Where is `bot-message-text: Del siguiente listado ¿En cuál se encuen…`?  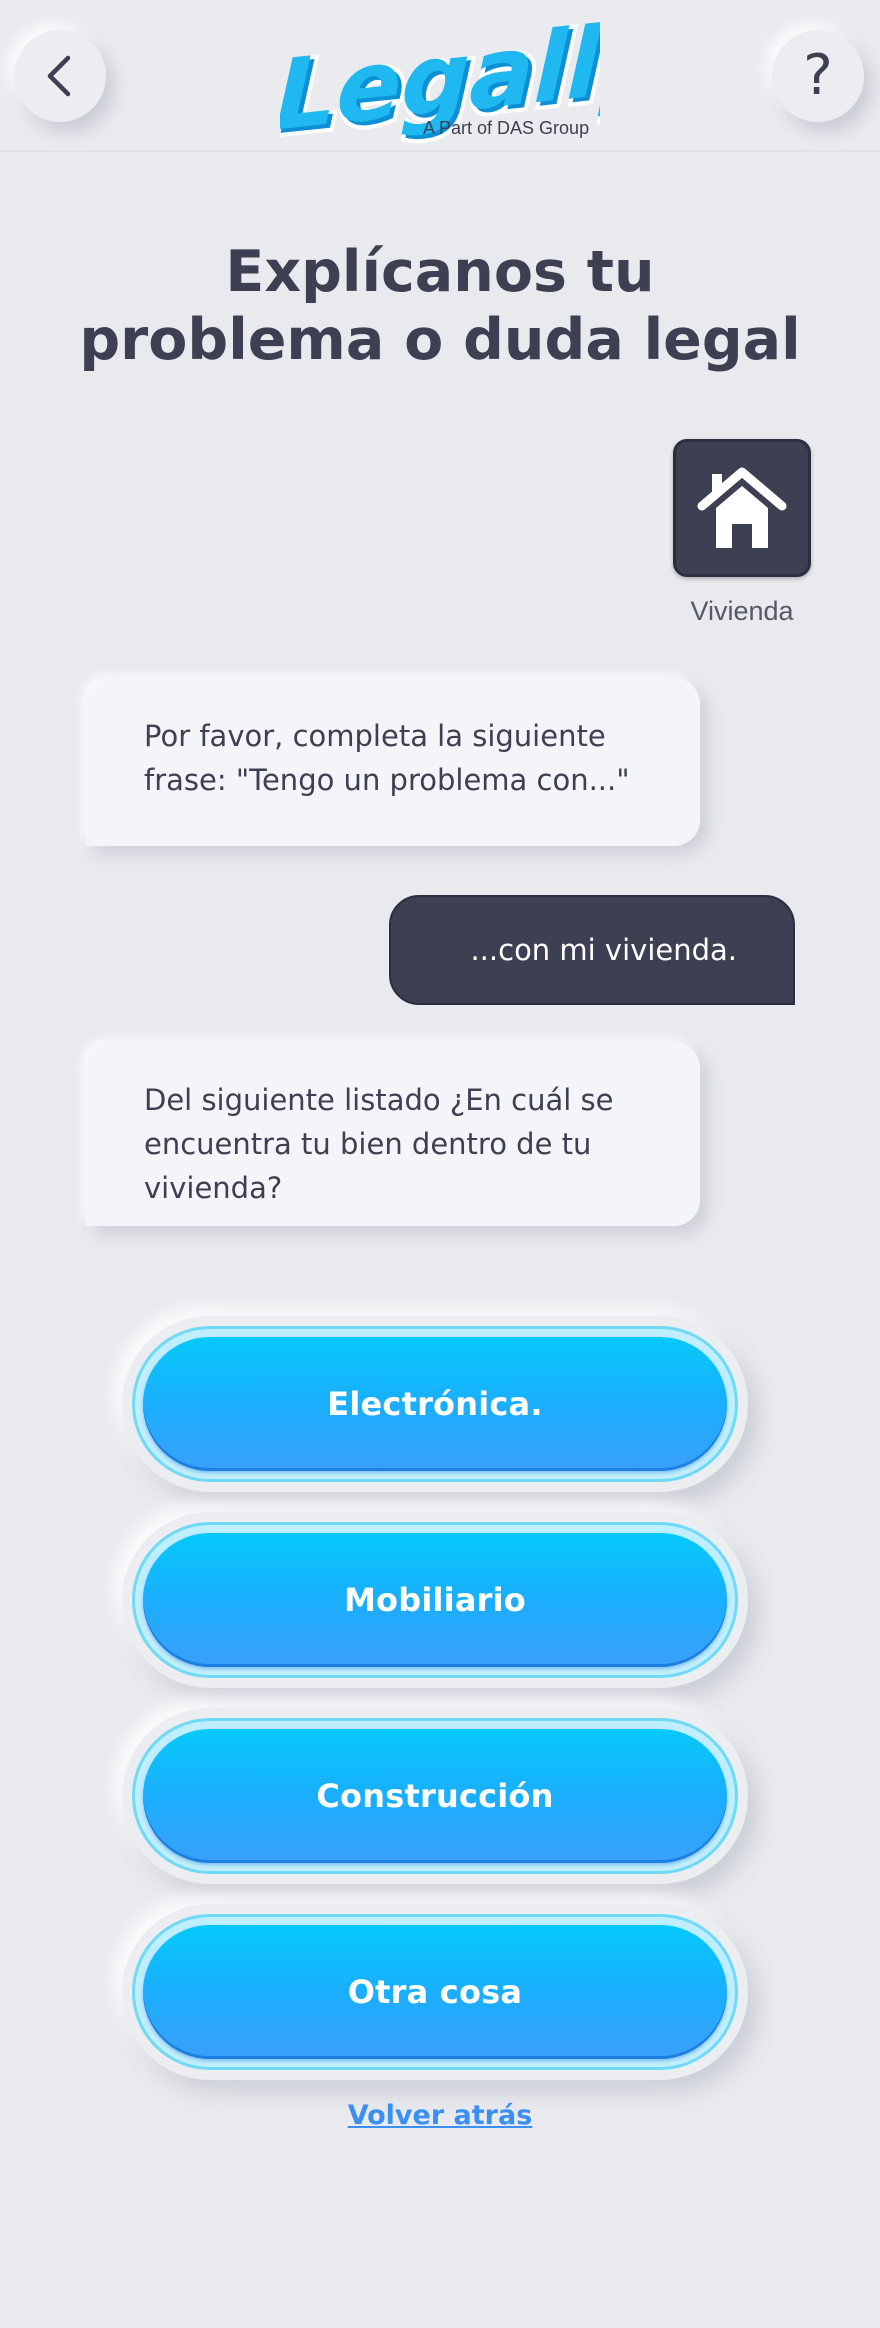
bot-message-text: Del siguiente listado ¿En cuál se encuen… is located at coordinates (379, 1144).